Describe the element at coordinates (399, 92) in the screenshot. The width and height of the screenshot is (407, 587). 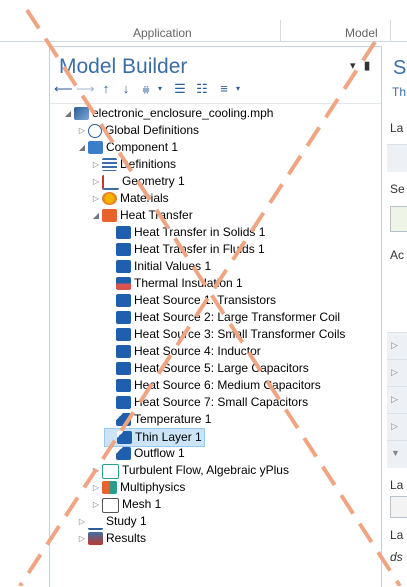
I see `settings-subtitle: Th` at that location.